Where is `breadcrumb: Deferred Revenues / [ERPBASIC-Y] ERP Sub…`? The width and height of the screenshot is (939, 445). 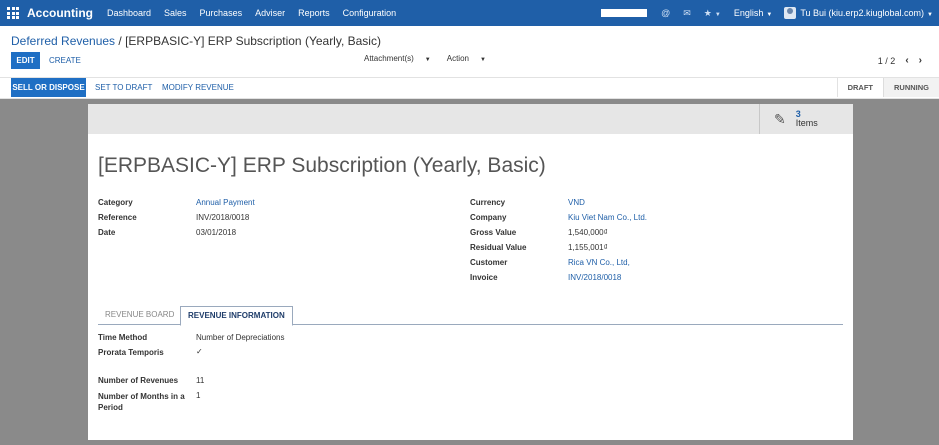 breadcrumb: Deferred Revenues / [ERPBASIC-Y] ERP Sub… is located at coordinates (196, 41).